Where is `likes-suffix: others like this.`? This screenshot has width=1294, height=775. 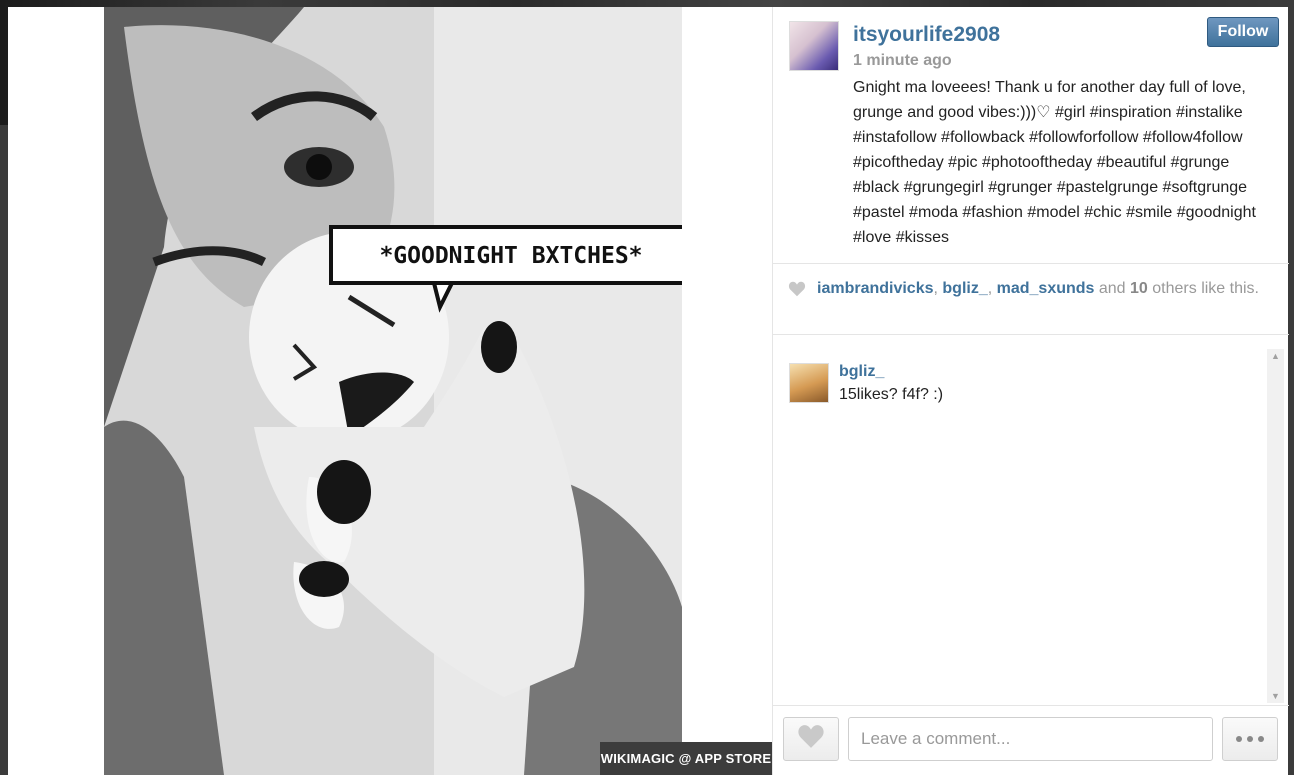 likes-suffix: others like this. is located at coordinates (1203, 288).